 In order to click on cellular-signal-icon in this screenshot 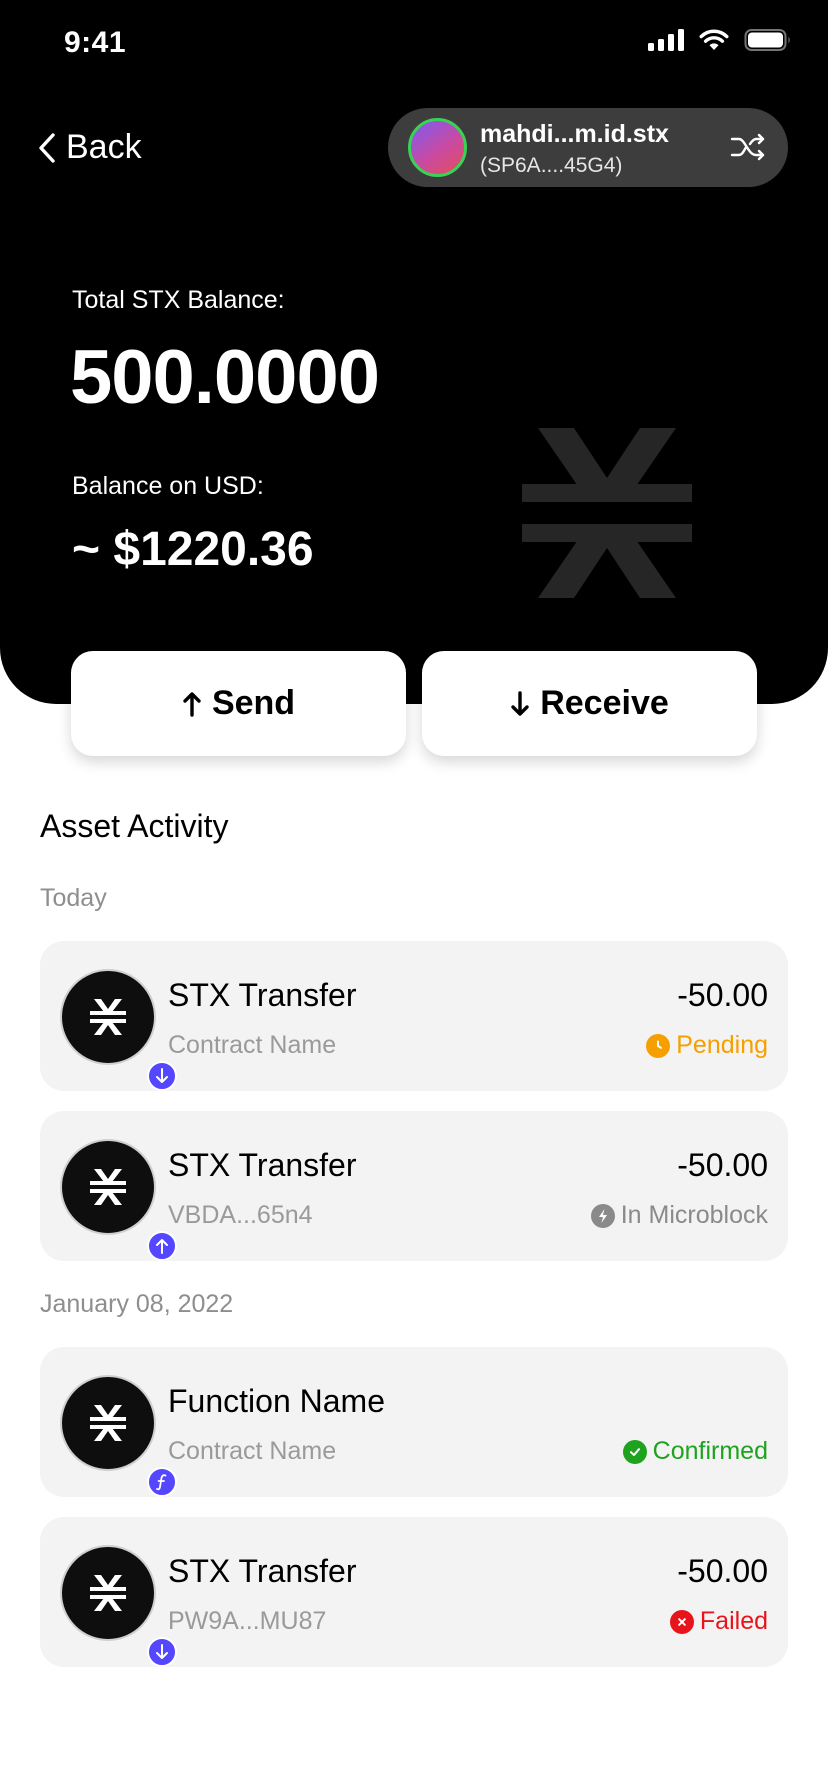, I will do `click(666, 40)`.